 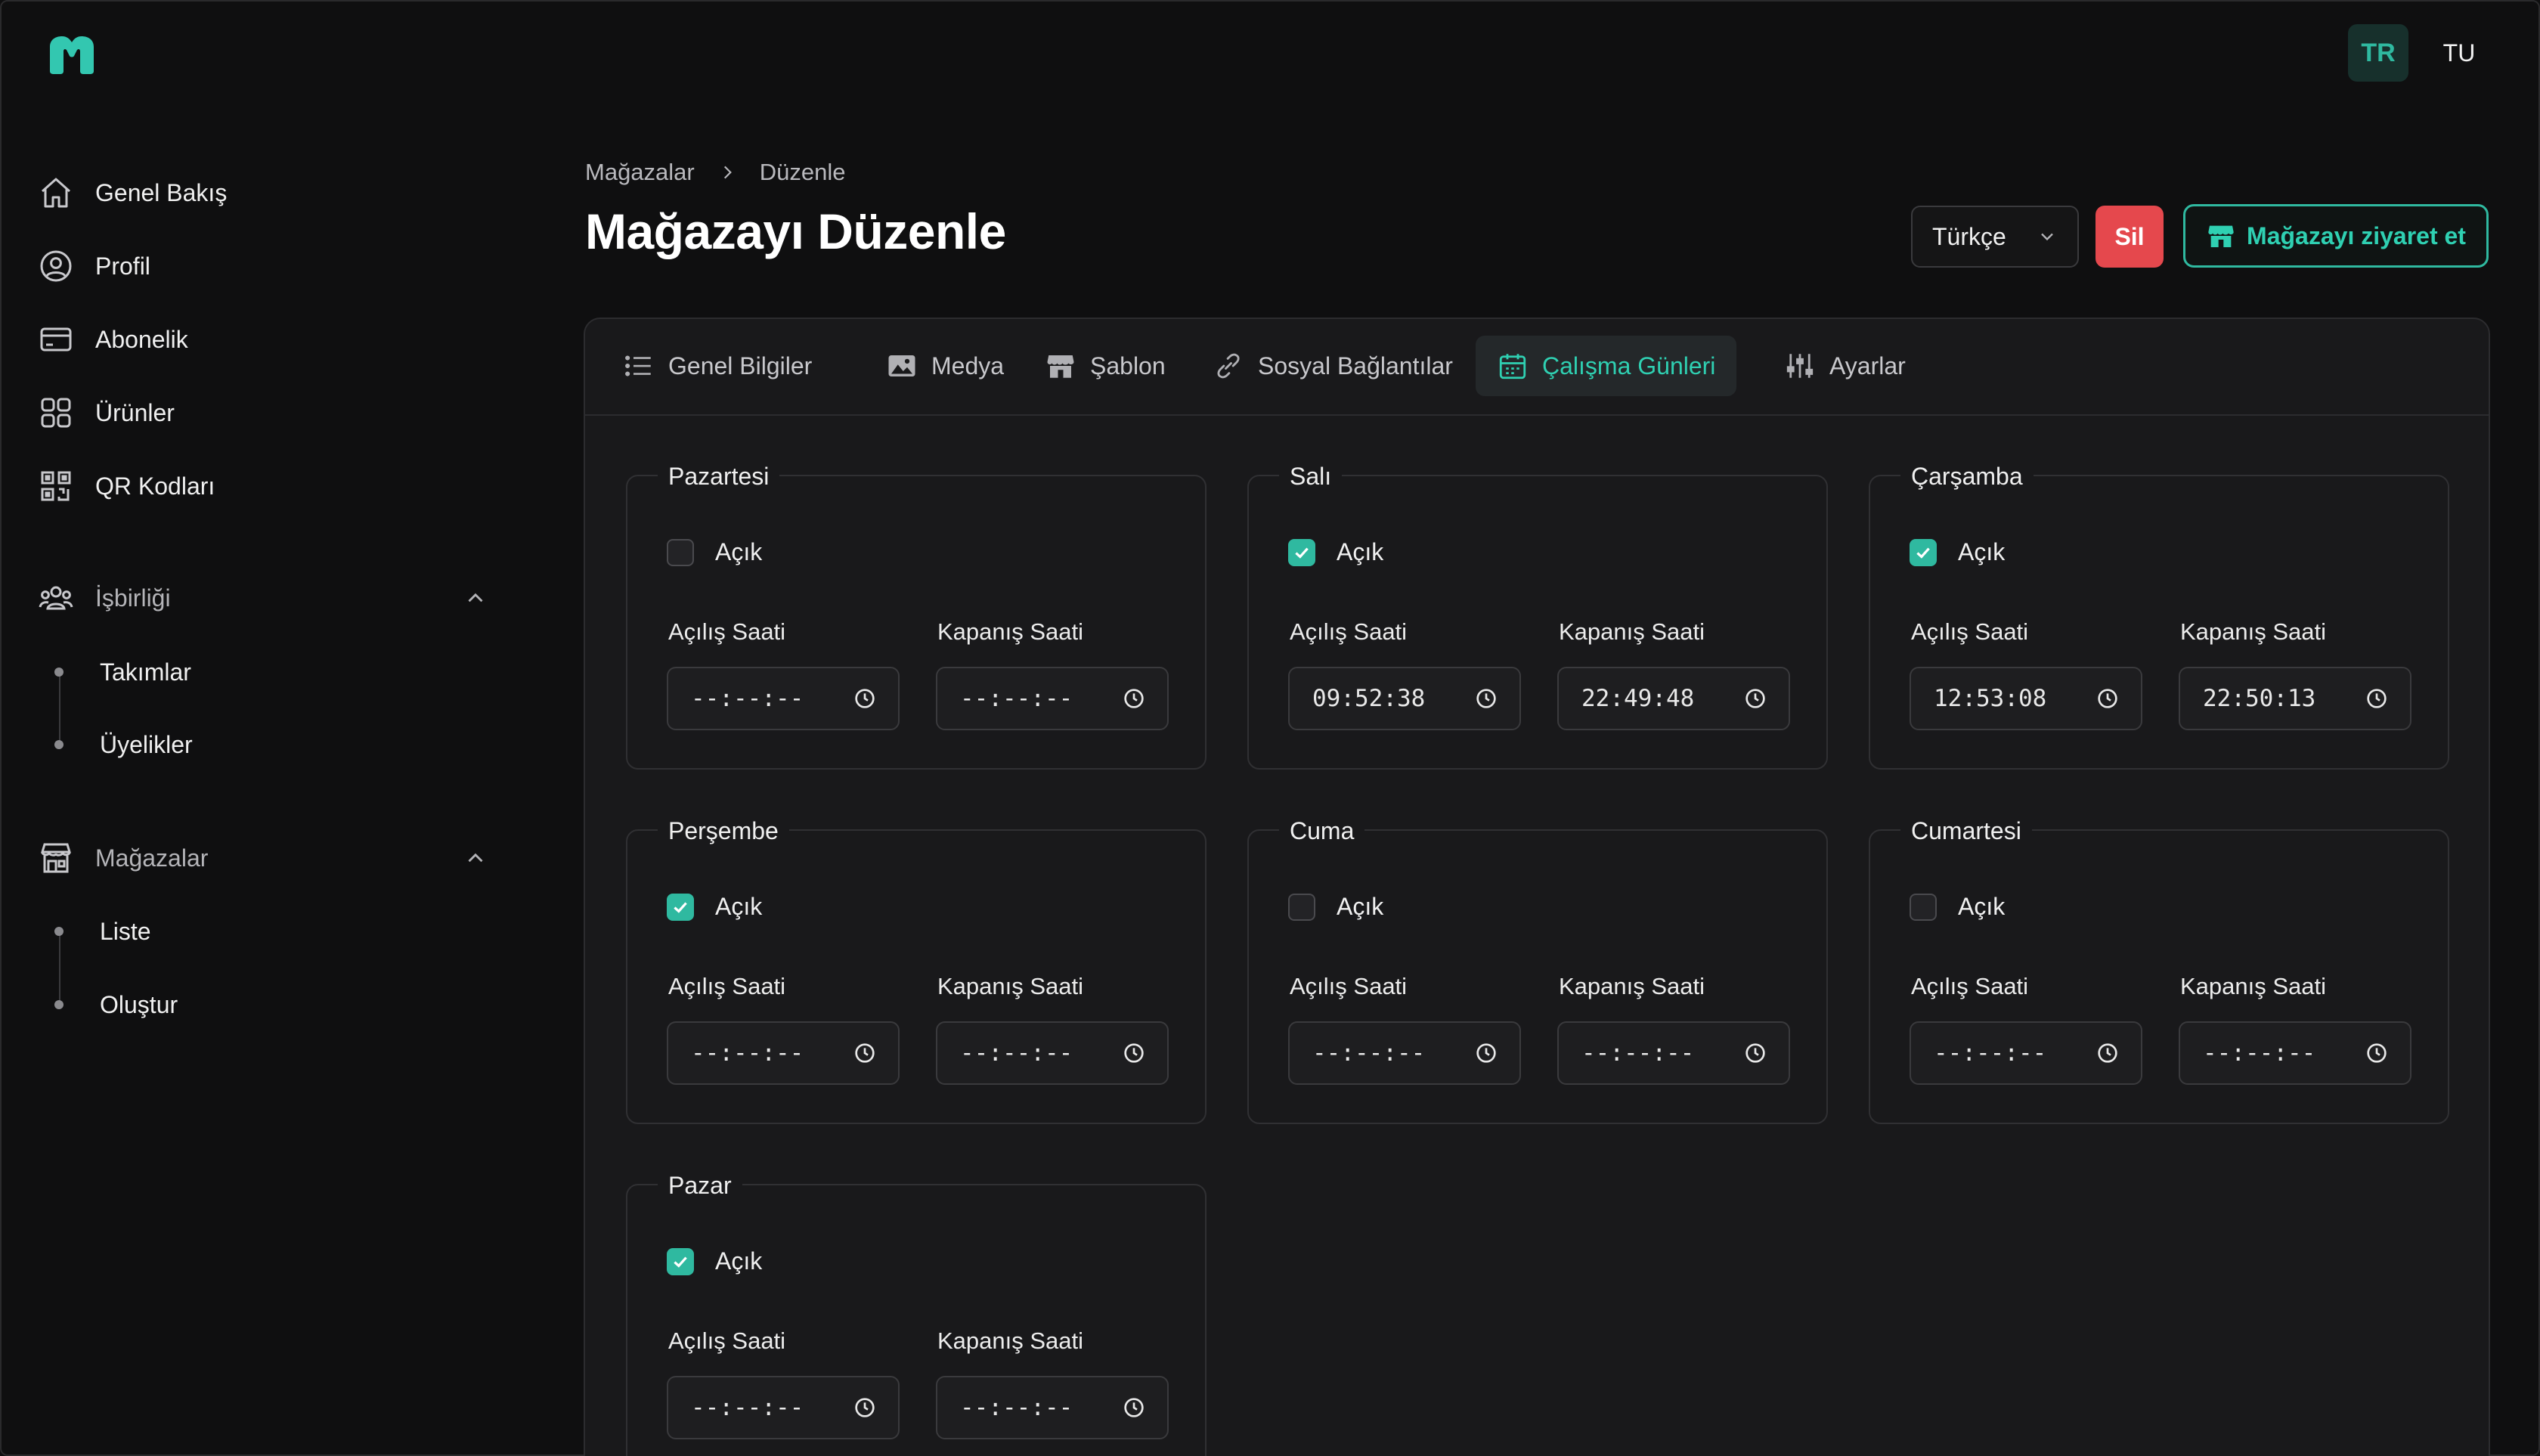 I want to click on closing-time-input: 22:50:13, so click(x=2295, y=698).